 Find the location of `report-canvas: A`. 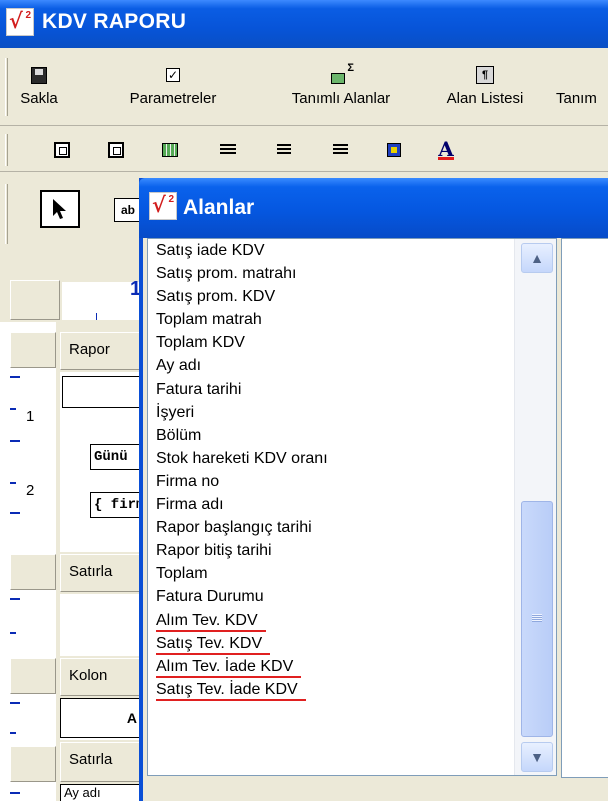

report-canvas: A is located at coordinates (101, 719).